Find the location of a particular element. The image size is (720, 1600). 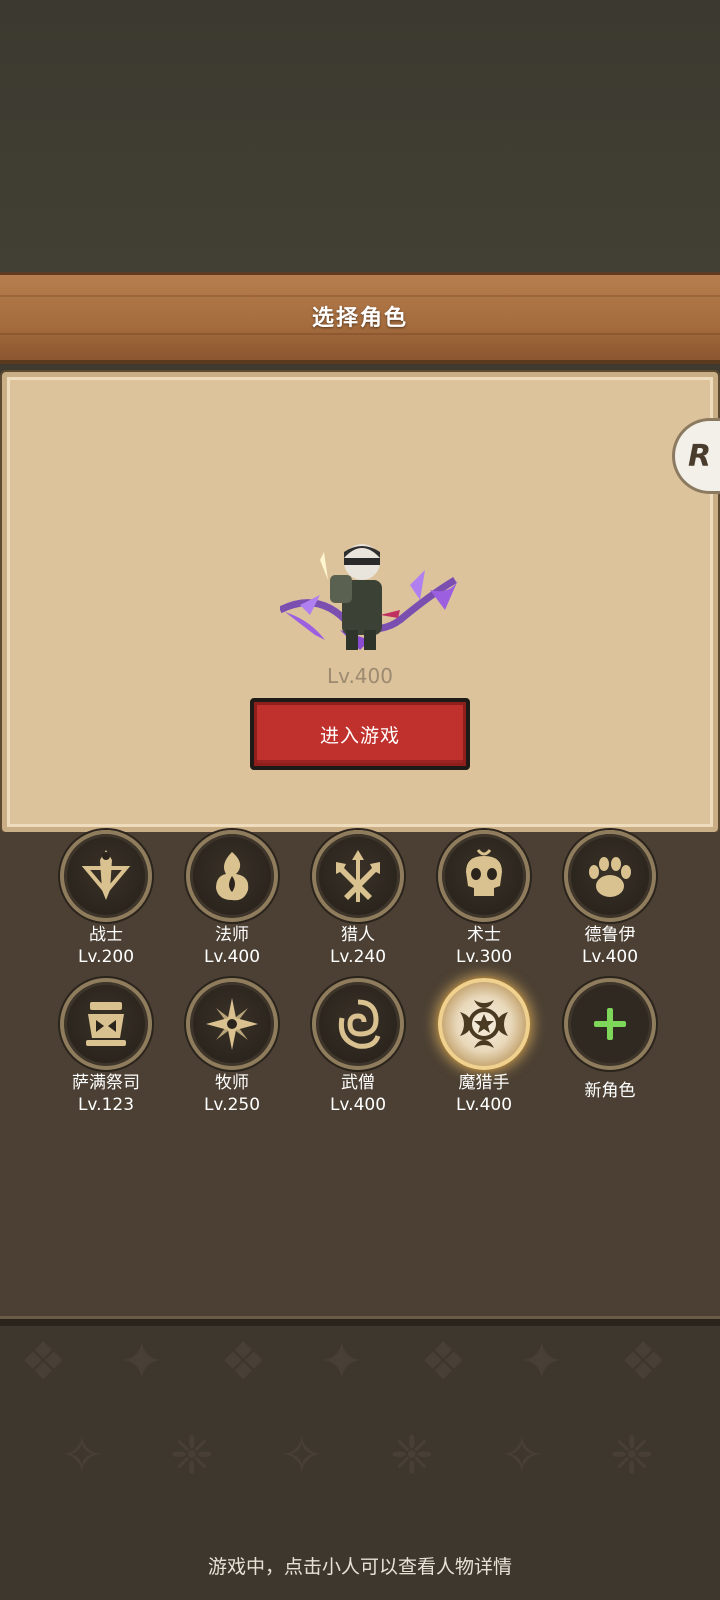

class-monk: 武僧 Lv.400 is located at coordinates (358, 1047).